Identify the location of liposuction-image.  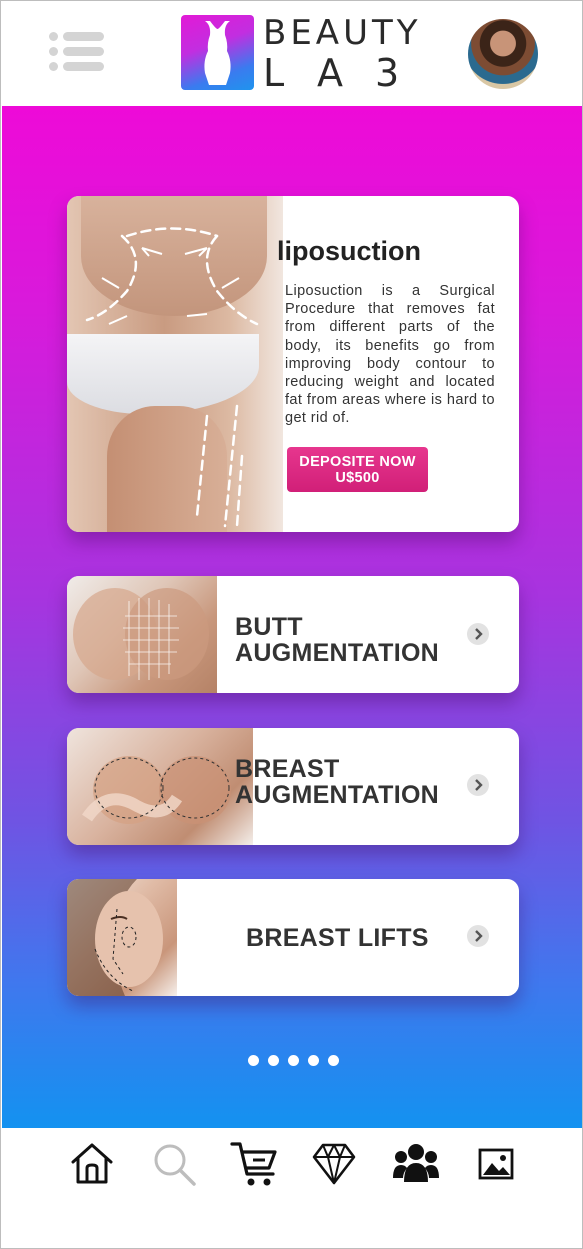
(175, 364).